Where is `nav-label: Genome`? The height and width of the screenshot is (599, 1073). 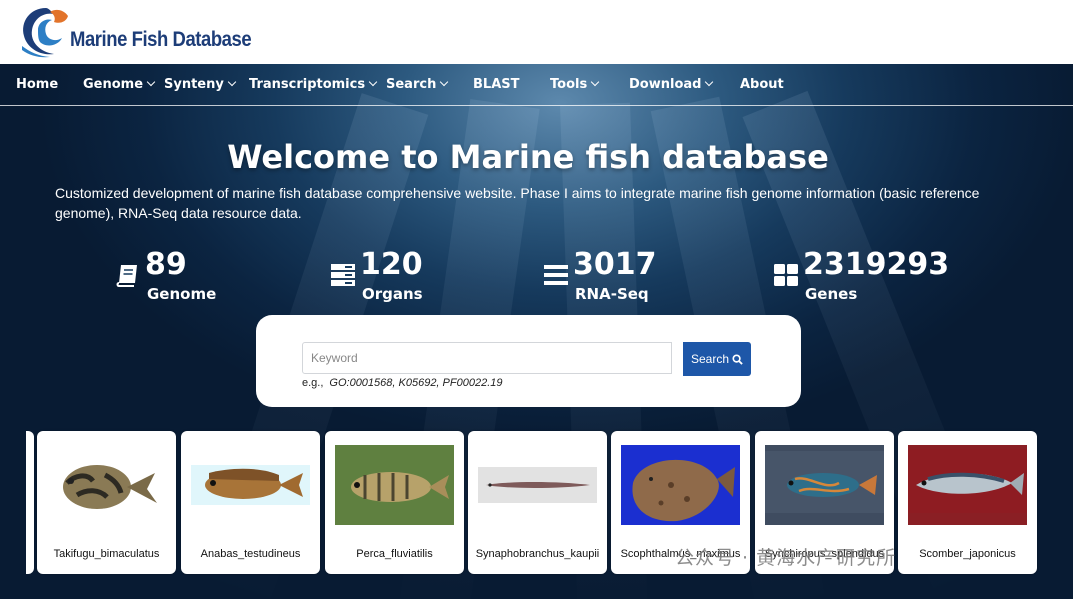 nav-label: Genome is located at coordinates (113, 84).